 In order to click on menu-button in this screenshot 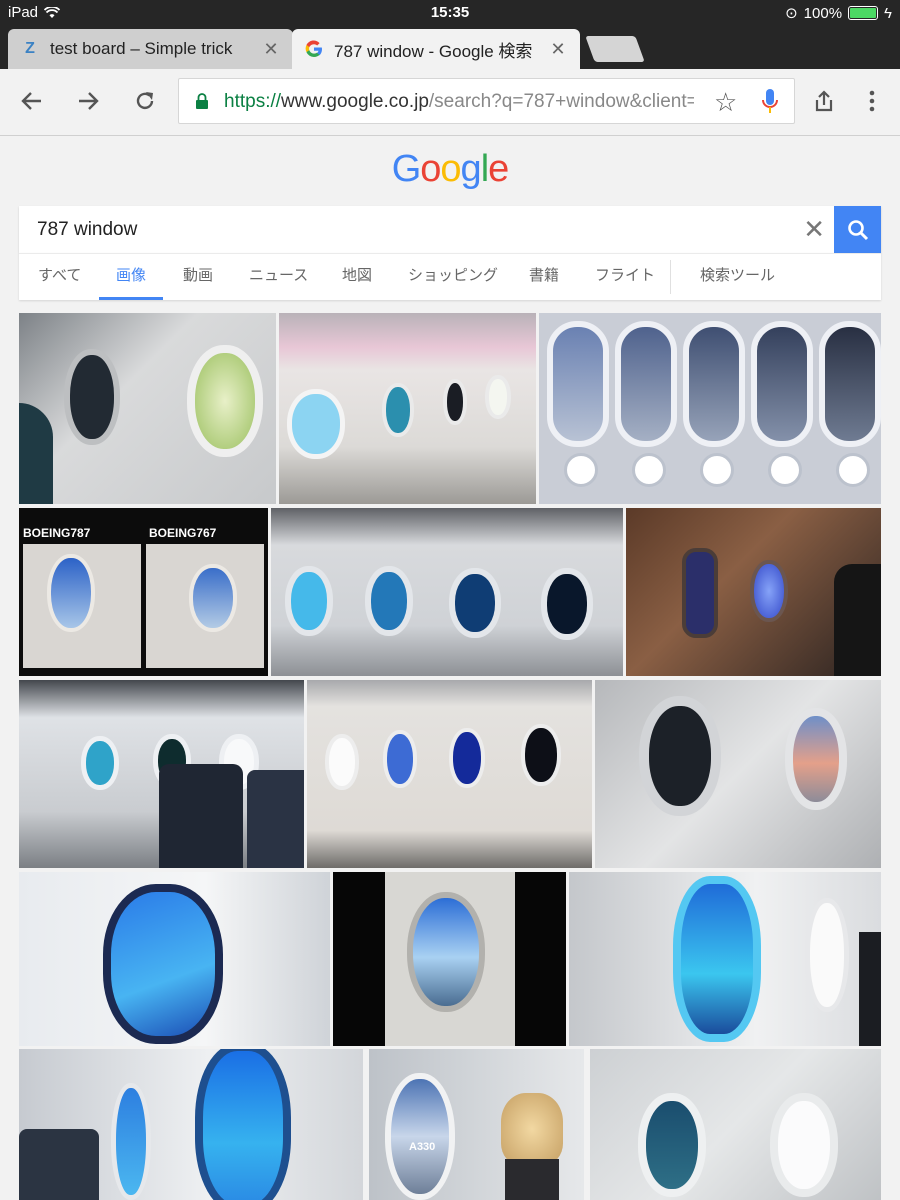, I will do `click(872, 101)`.